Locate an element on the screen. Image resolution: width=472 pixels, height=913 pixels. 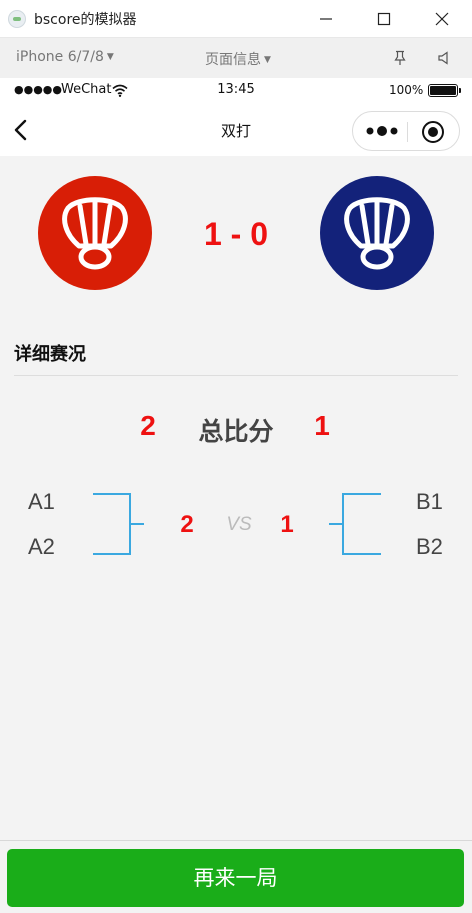
battery-icon is located at coordinates (444, 90).